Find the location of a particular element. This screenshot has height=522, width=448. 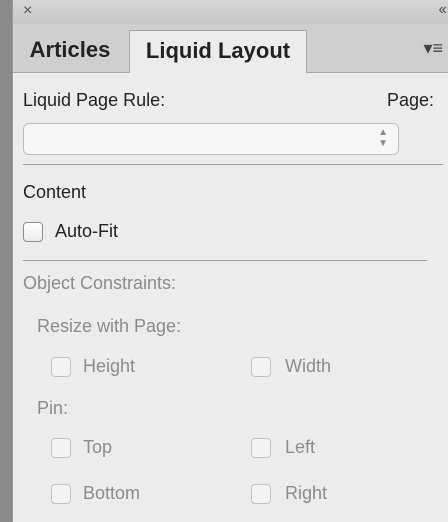

pin-bottom-label: Bottom is located at coordinates (112, 493).